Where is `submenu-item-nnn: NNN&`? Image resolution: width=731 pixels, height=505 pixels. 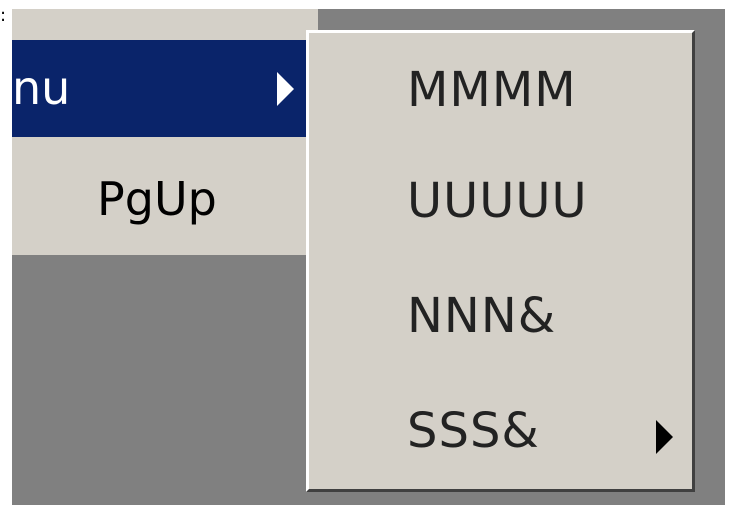 submenu-item-nnn: NNN& is located at coordinates (500, 316).